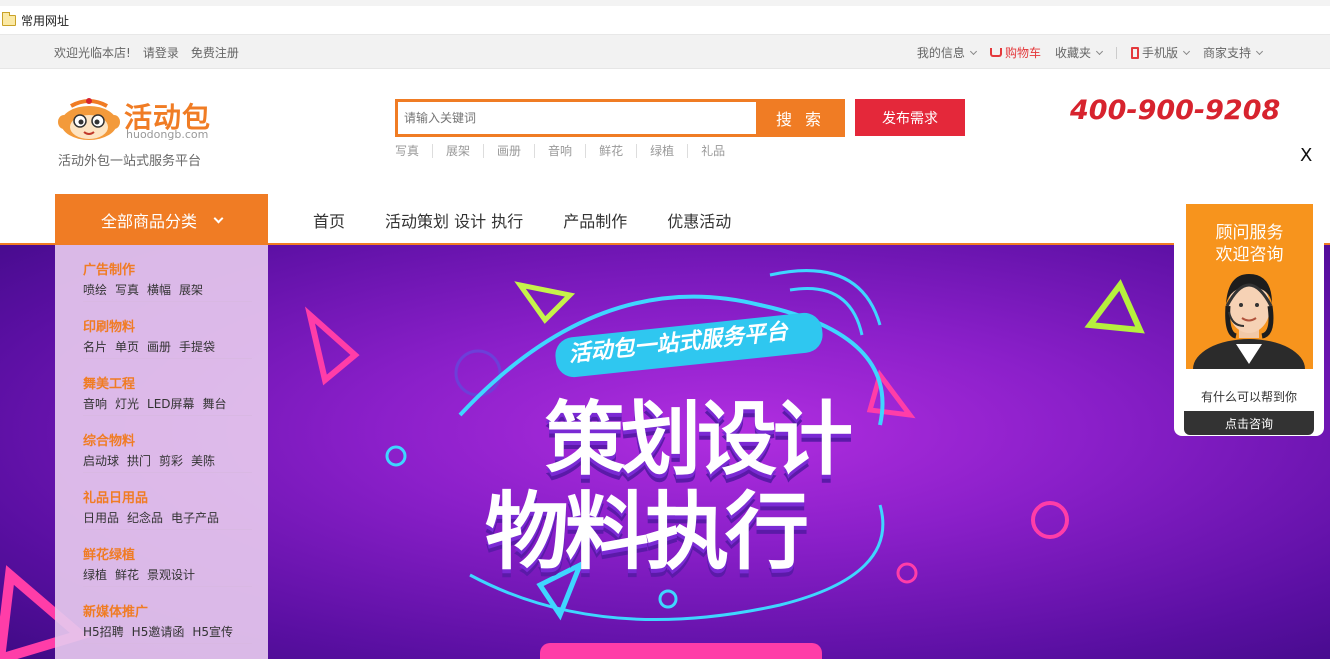  I want to click on search-input, so click(575, 118).